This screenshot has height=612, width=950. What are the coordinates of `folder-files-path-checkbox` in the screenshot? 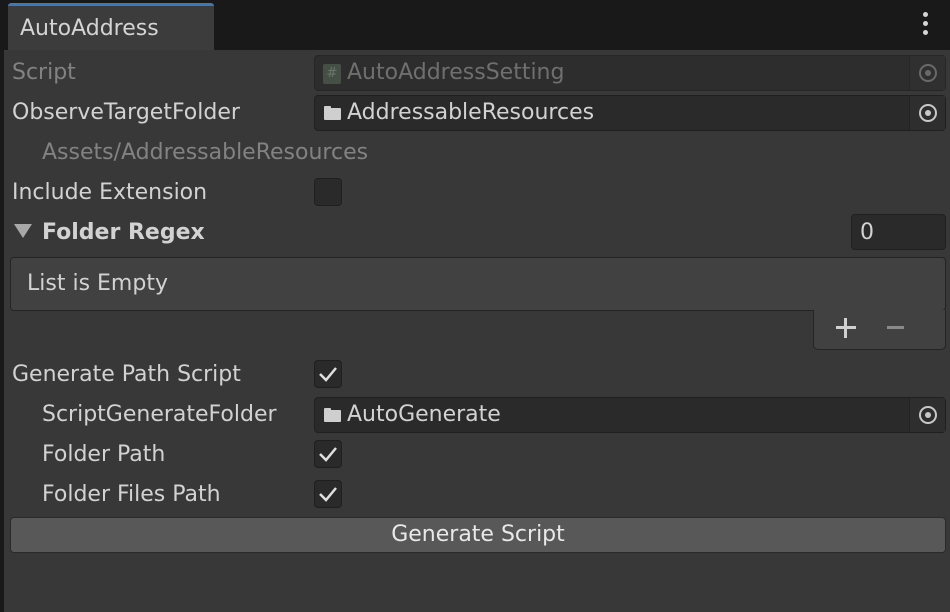 It's located at (328, 494).